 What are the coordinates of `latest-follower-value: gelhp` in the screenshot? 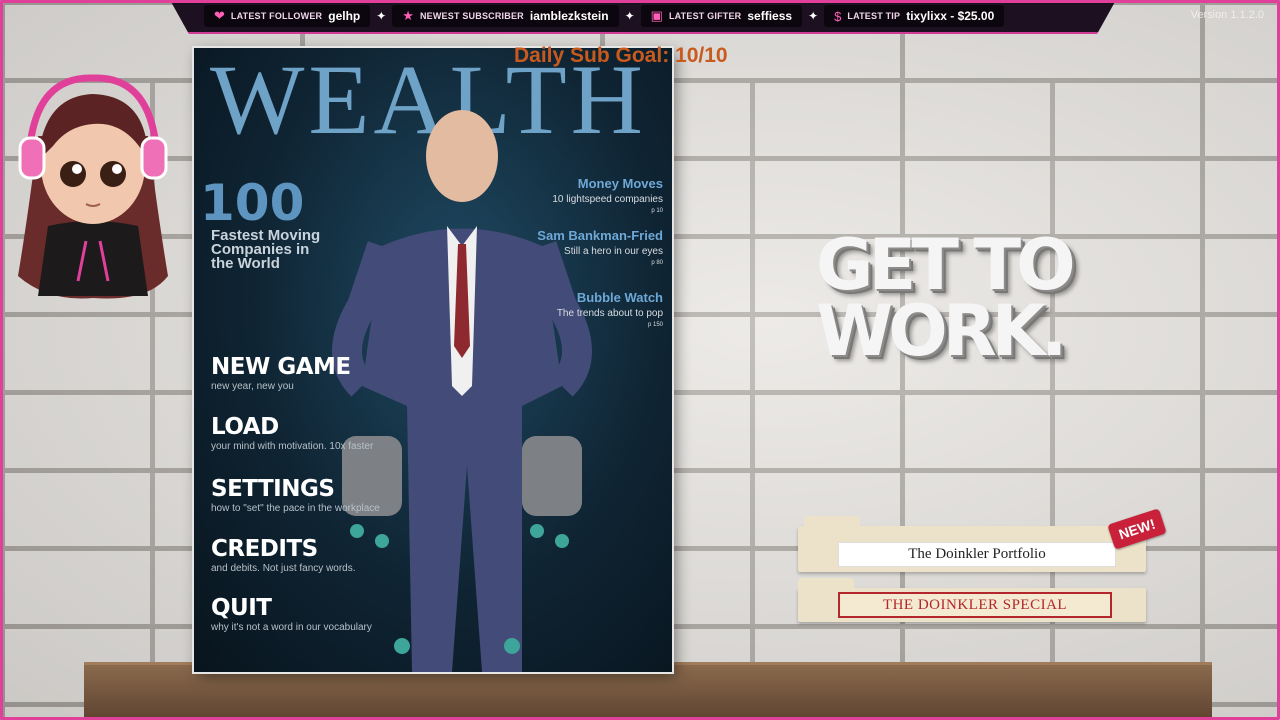 It's located at (344, 16).